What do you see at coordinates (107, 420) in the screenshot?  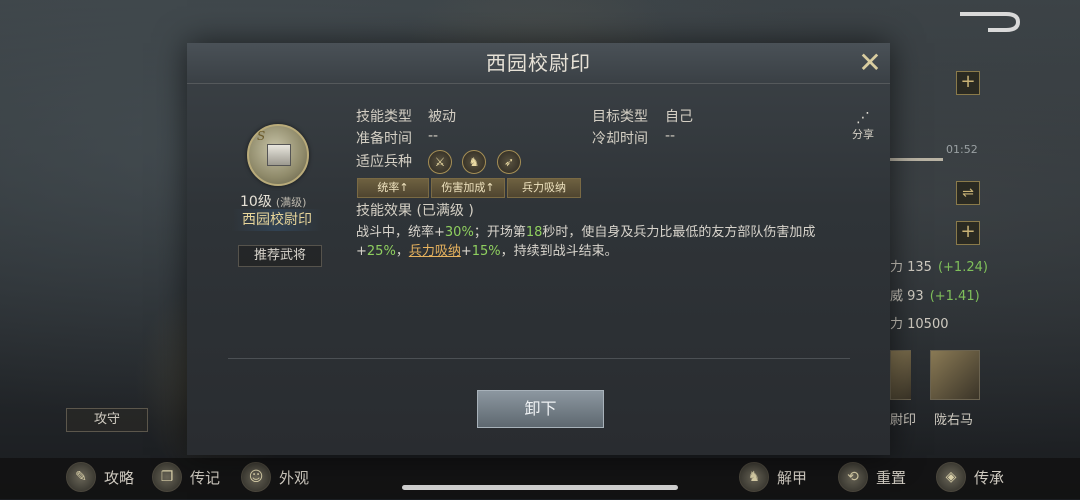 I see `attack-defense-tab: 攻守` at bounding box center [107, 420].